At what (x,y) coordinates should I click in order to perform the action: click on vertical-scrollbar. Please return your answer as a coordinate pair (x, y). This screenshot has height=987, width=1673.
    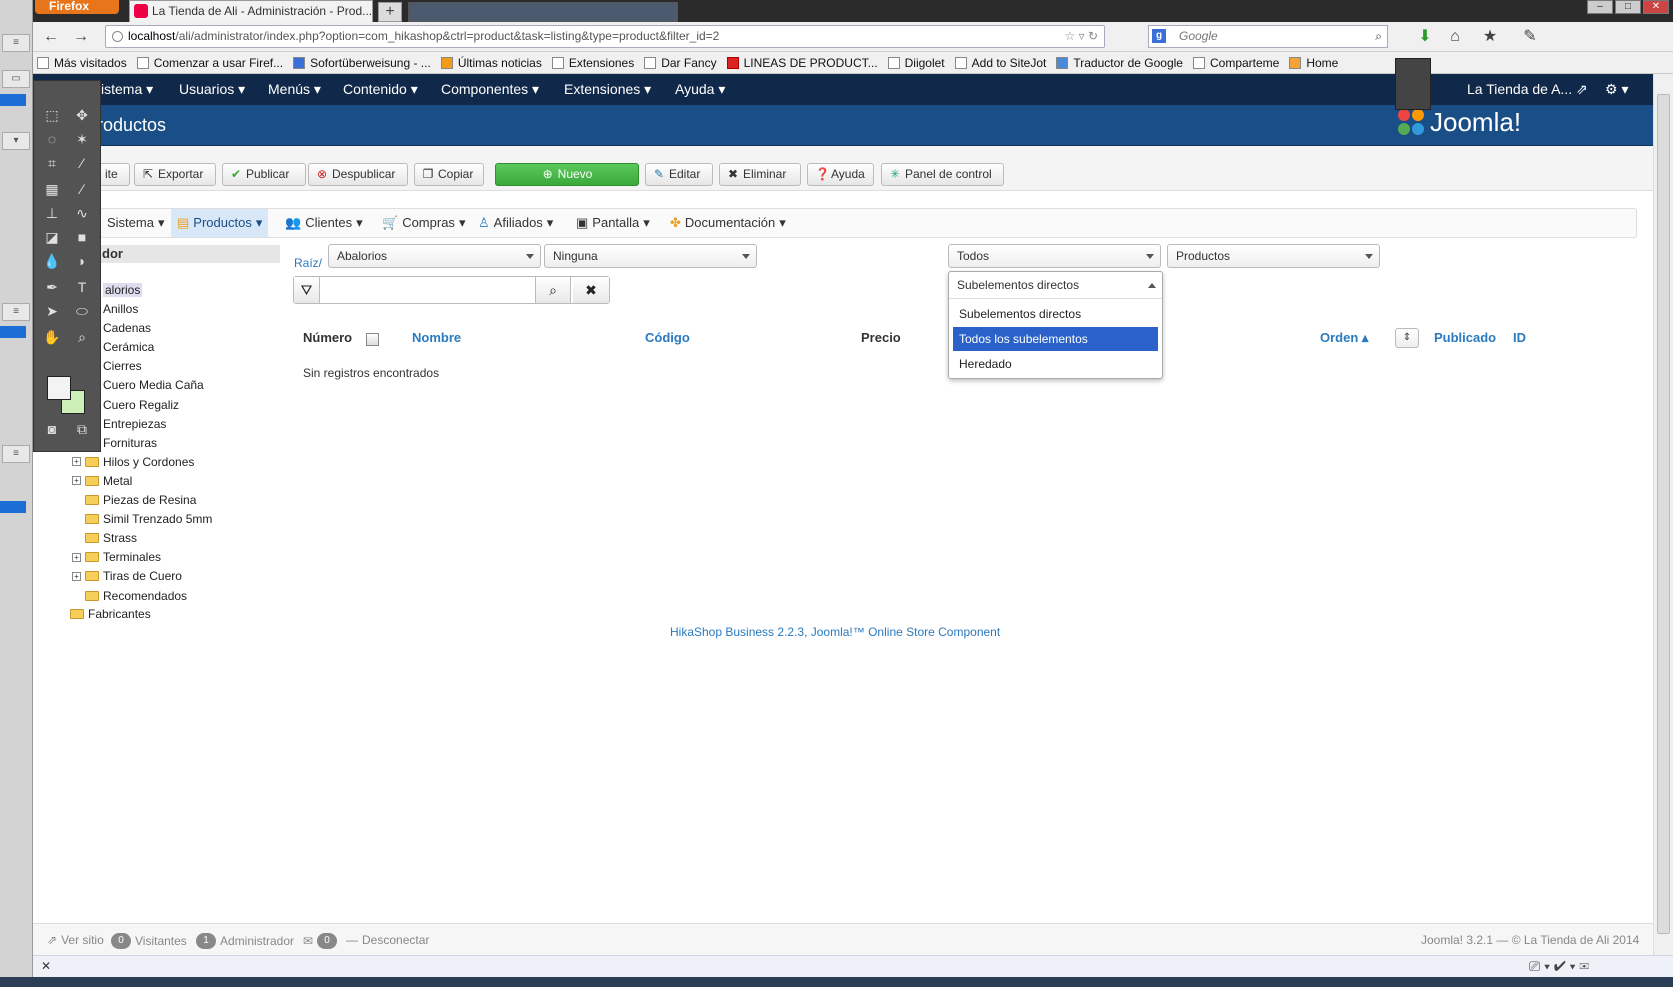
    Looking at the image, I should click on (1663, 514).